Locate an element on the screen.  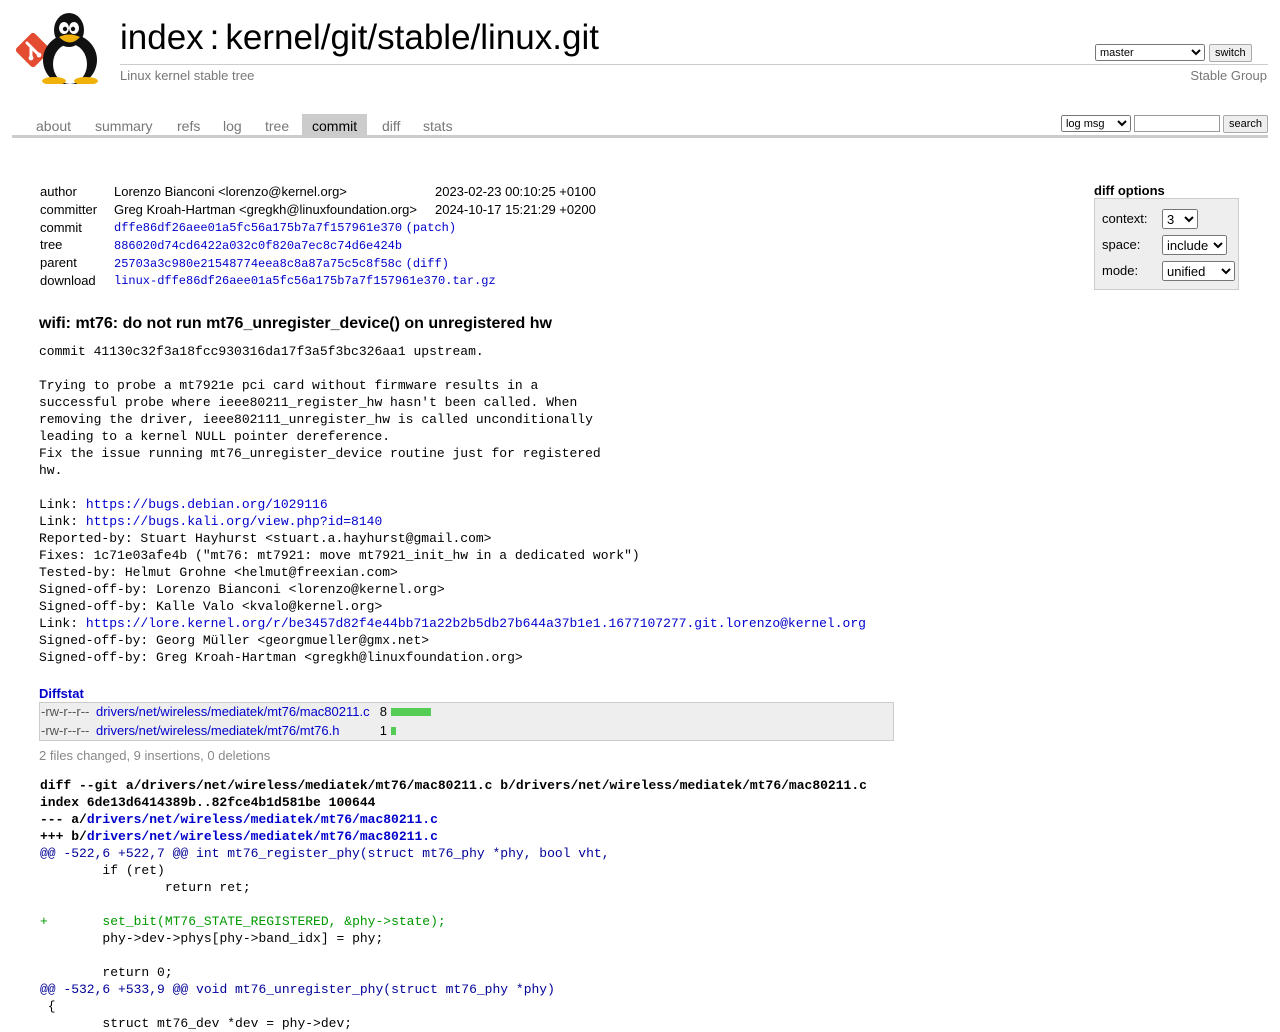
page-title: index: kernel/git/stable/linux.git is located at coordinates (359, 38).